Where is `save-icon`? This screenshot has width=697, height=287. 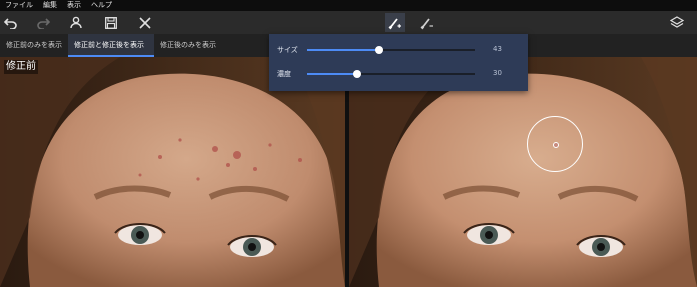 save-icon is located at coordinates (111, 22).